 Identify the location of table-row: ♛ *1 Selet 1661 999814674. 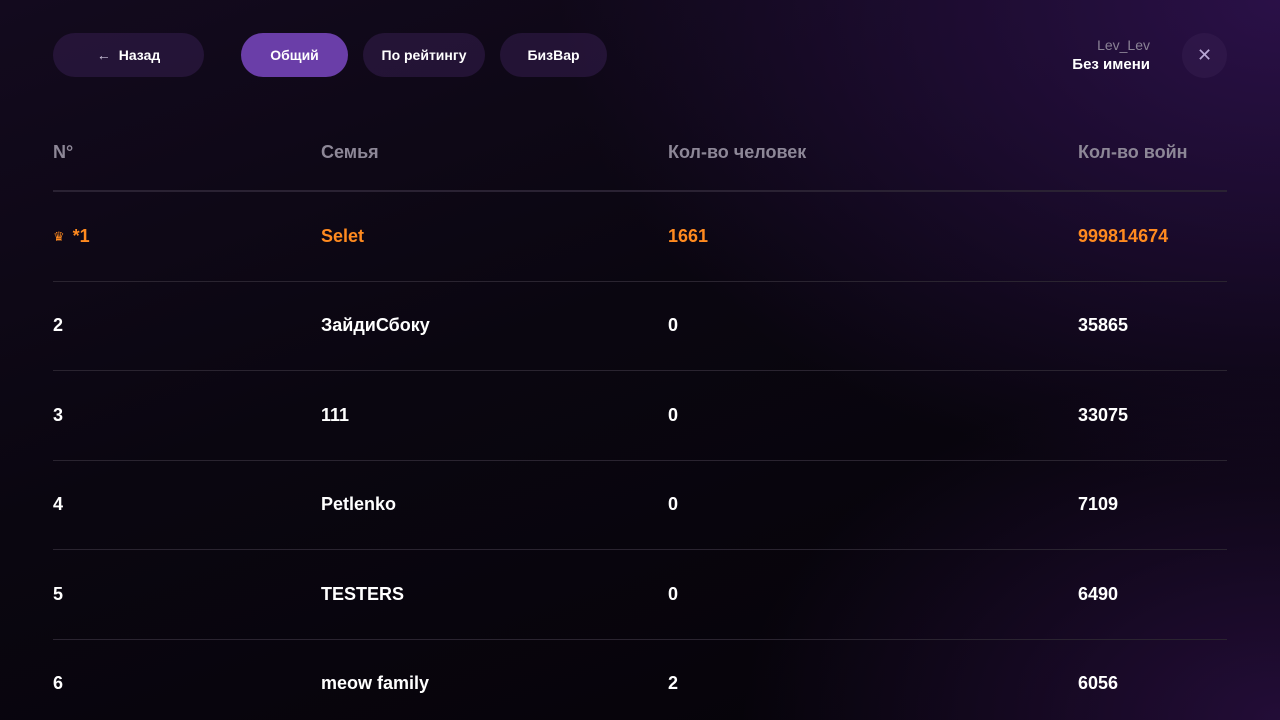
(640, 237).